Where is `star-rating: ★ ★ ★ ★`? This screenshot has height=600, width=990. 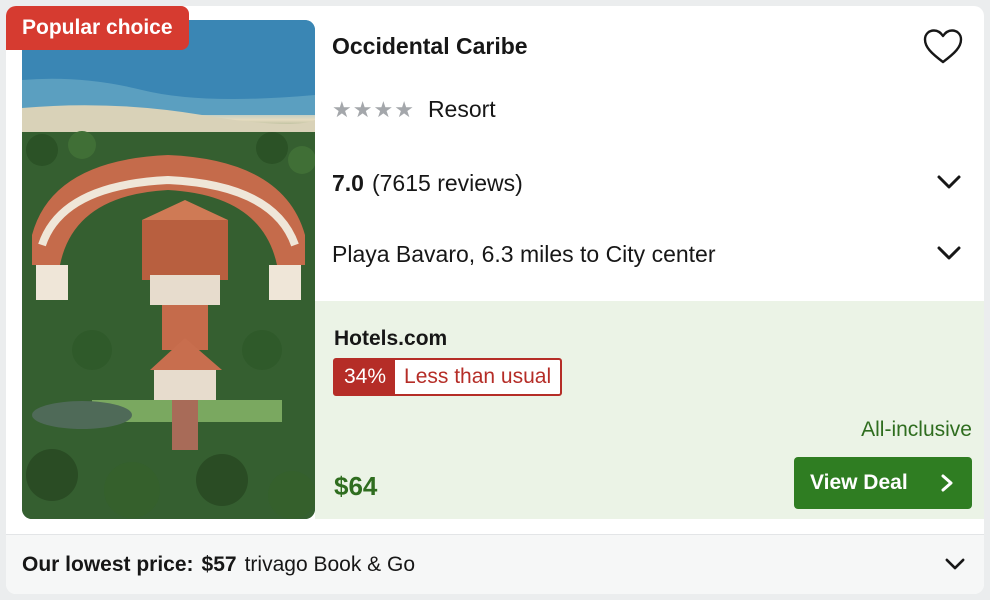 star-rating: ★ ★ ★ ★ is located at coordinates (373, 109).